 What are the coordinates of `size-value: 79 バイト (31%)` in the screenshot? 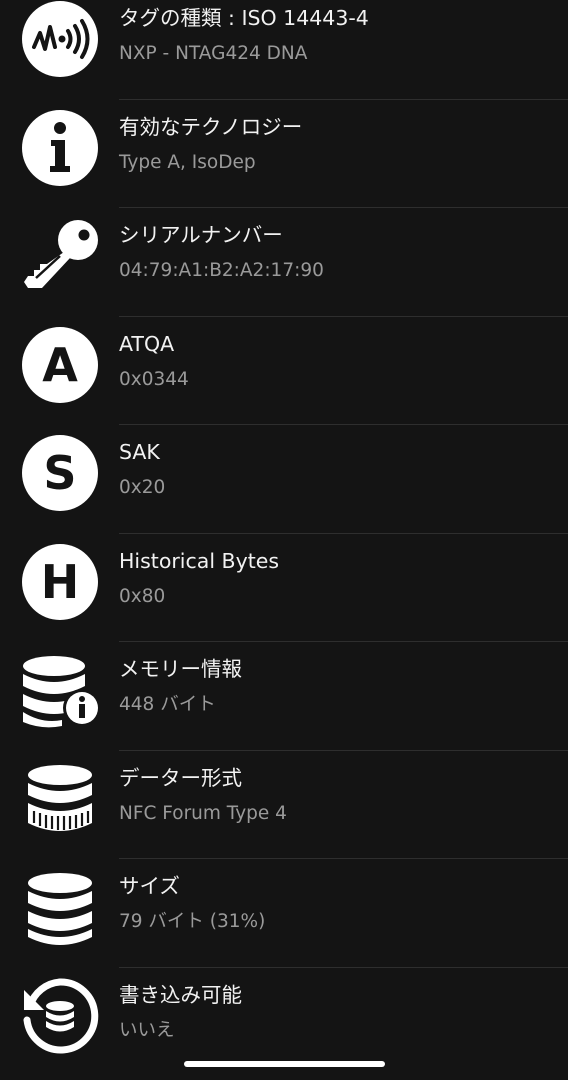 It's located at (192, 921).